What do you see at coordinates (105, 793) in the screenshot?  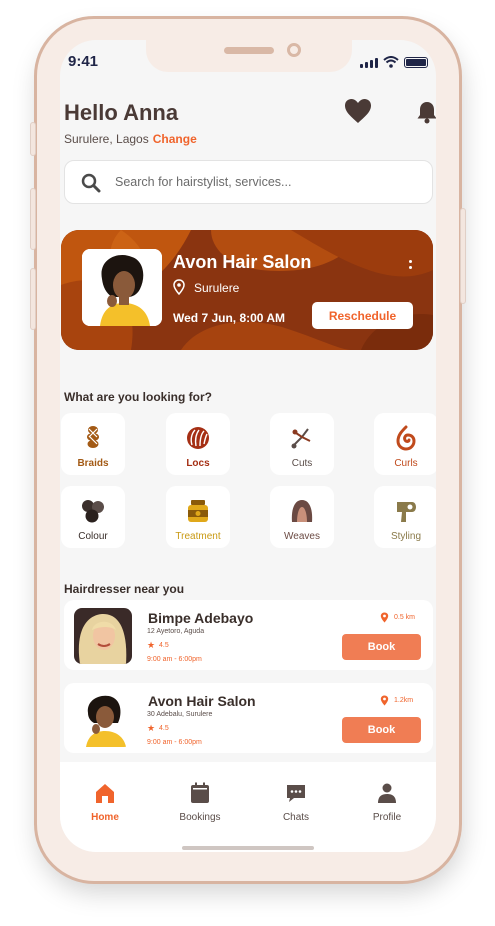 I see `home-icon` at bounding box center [105, 793].